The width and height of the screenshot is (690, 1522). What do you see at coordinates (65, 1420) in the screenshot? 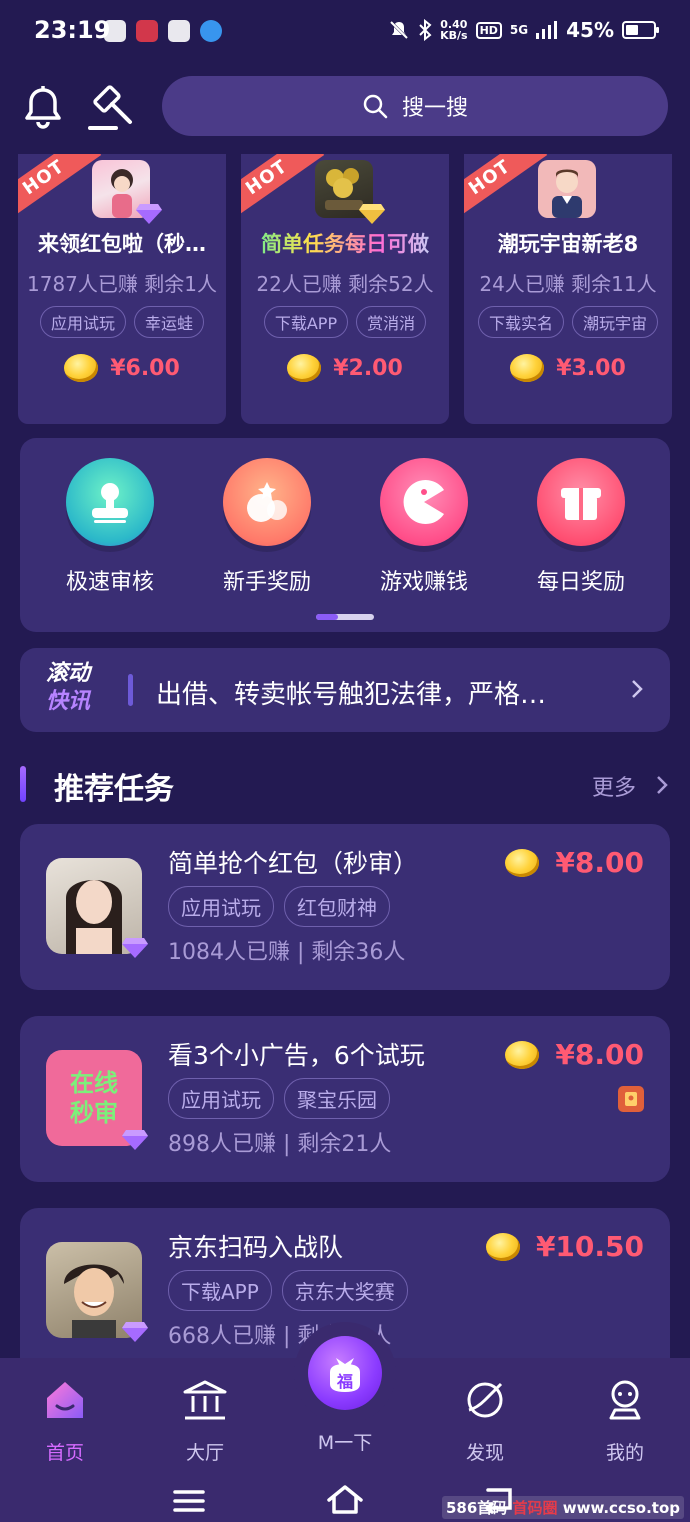
I see `nav-home: 首页` at bounding box center [65, 1420].